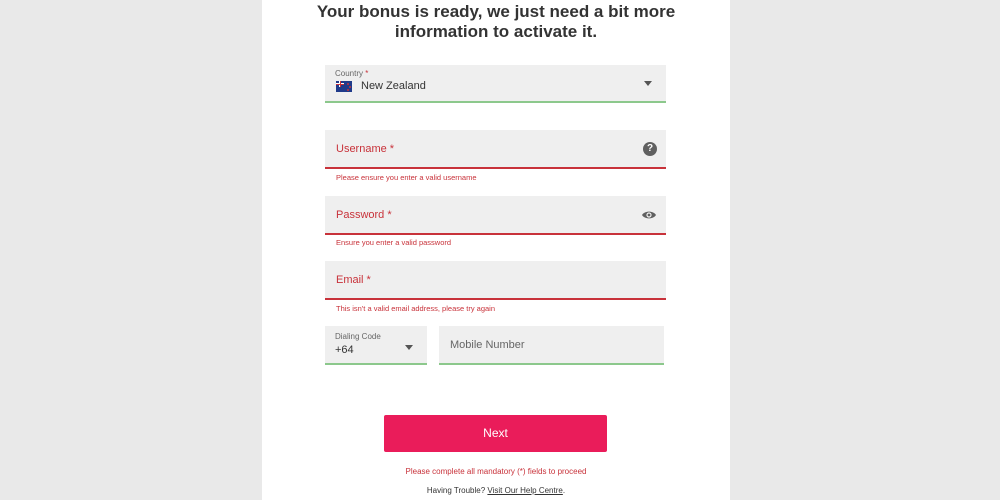 This screenshot has width=1000, height=500. What do you see at coordinates (495, 280) in the screenshot?
I see `email-field: Email *` at bounding box center [495, 280].